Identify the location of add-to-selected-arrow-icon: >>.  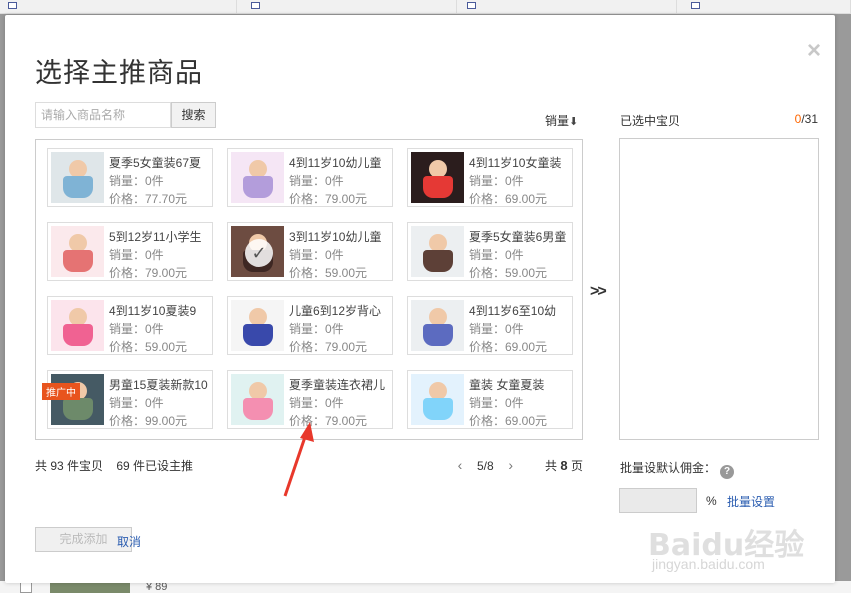
(598, 292).